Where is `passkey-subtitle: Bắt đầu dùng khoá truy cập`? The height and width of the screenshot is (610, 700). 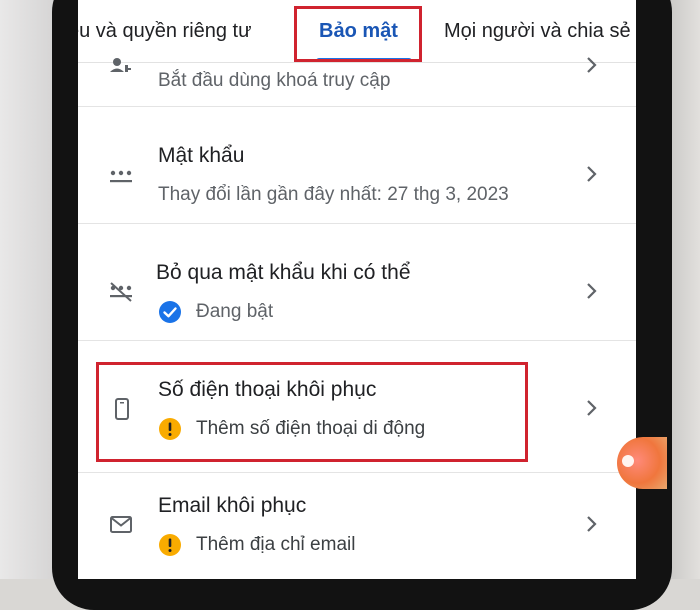 passkey-subtitle: Bắt đầu dùng khoá truy cập is located at coordinates (274, 80).